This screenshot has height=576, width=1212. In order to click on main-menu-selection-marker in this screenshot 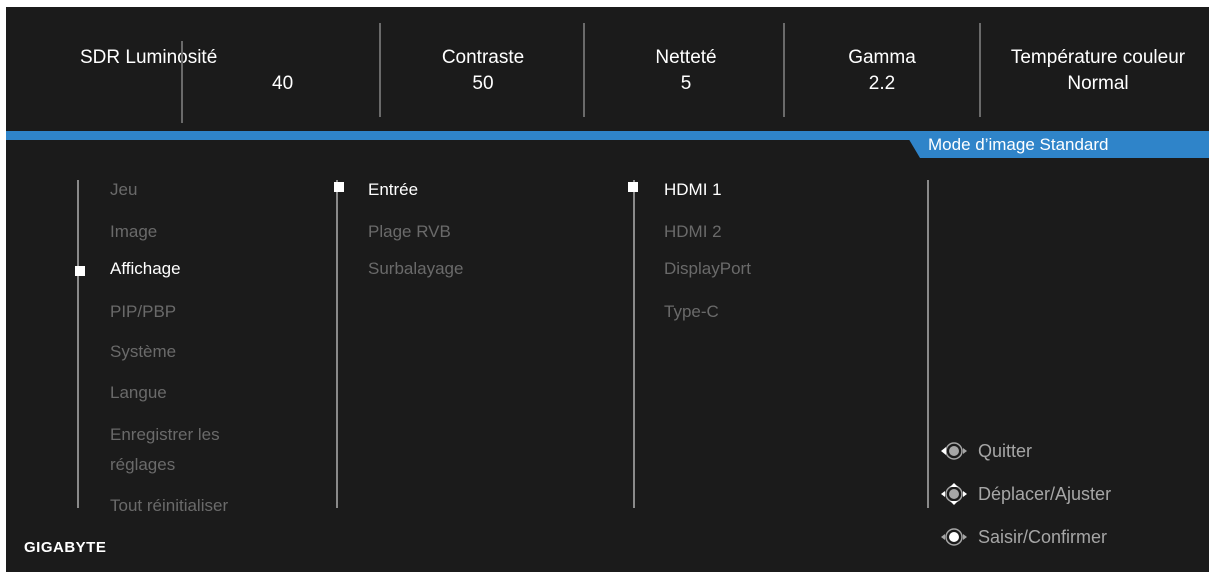, I will do `click(80, 271)`.